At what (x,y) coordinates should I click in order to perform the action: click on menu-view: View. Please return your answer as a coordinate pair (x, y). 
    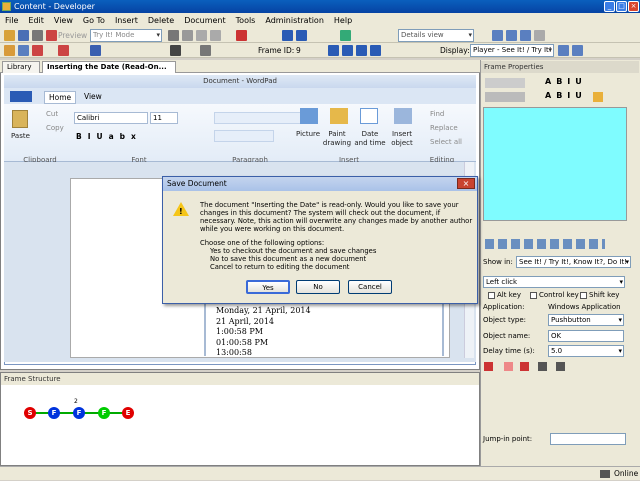
    Looking at the image, I should click on (63, 20).